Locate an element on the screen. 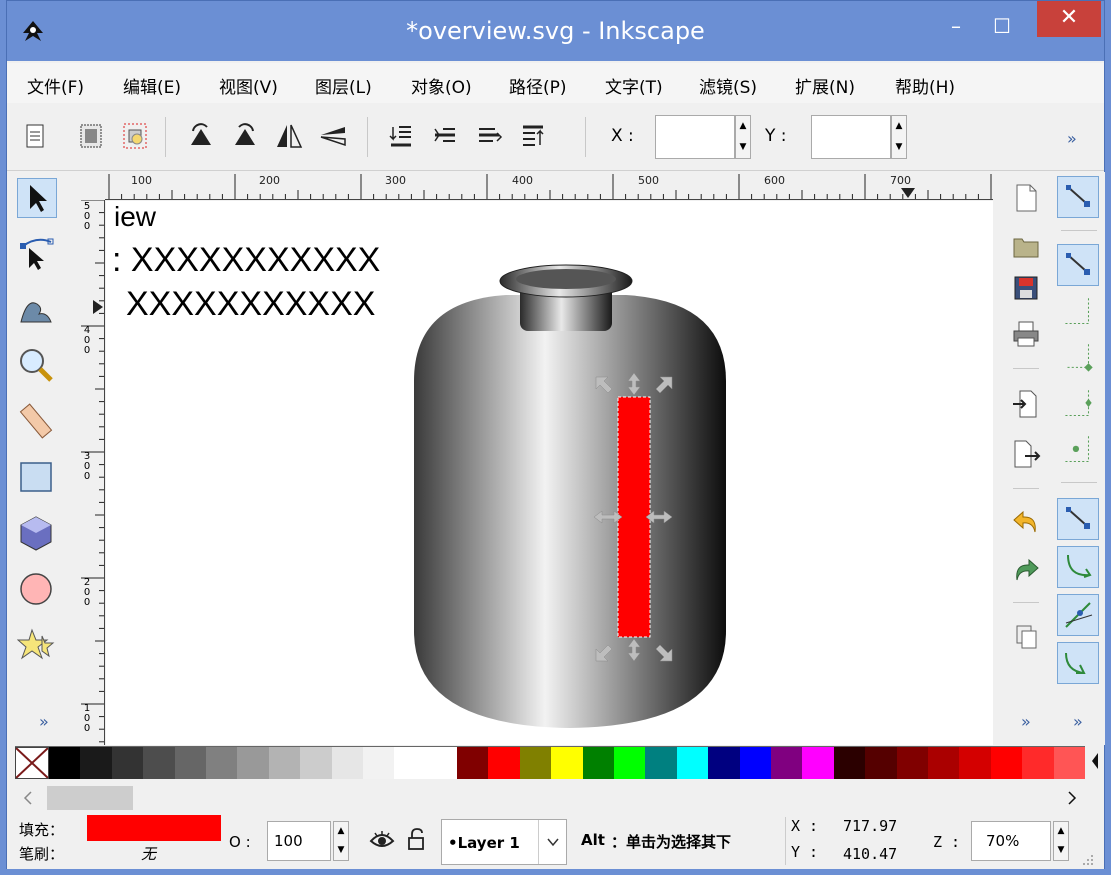 Image resolution: width=1111 pixels, height=875 pixels. close-button: ✕ is located at coordinates (1069, 19).